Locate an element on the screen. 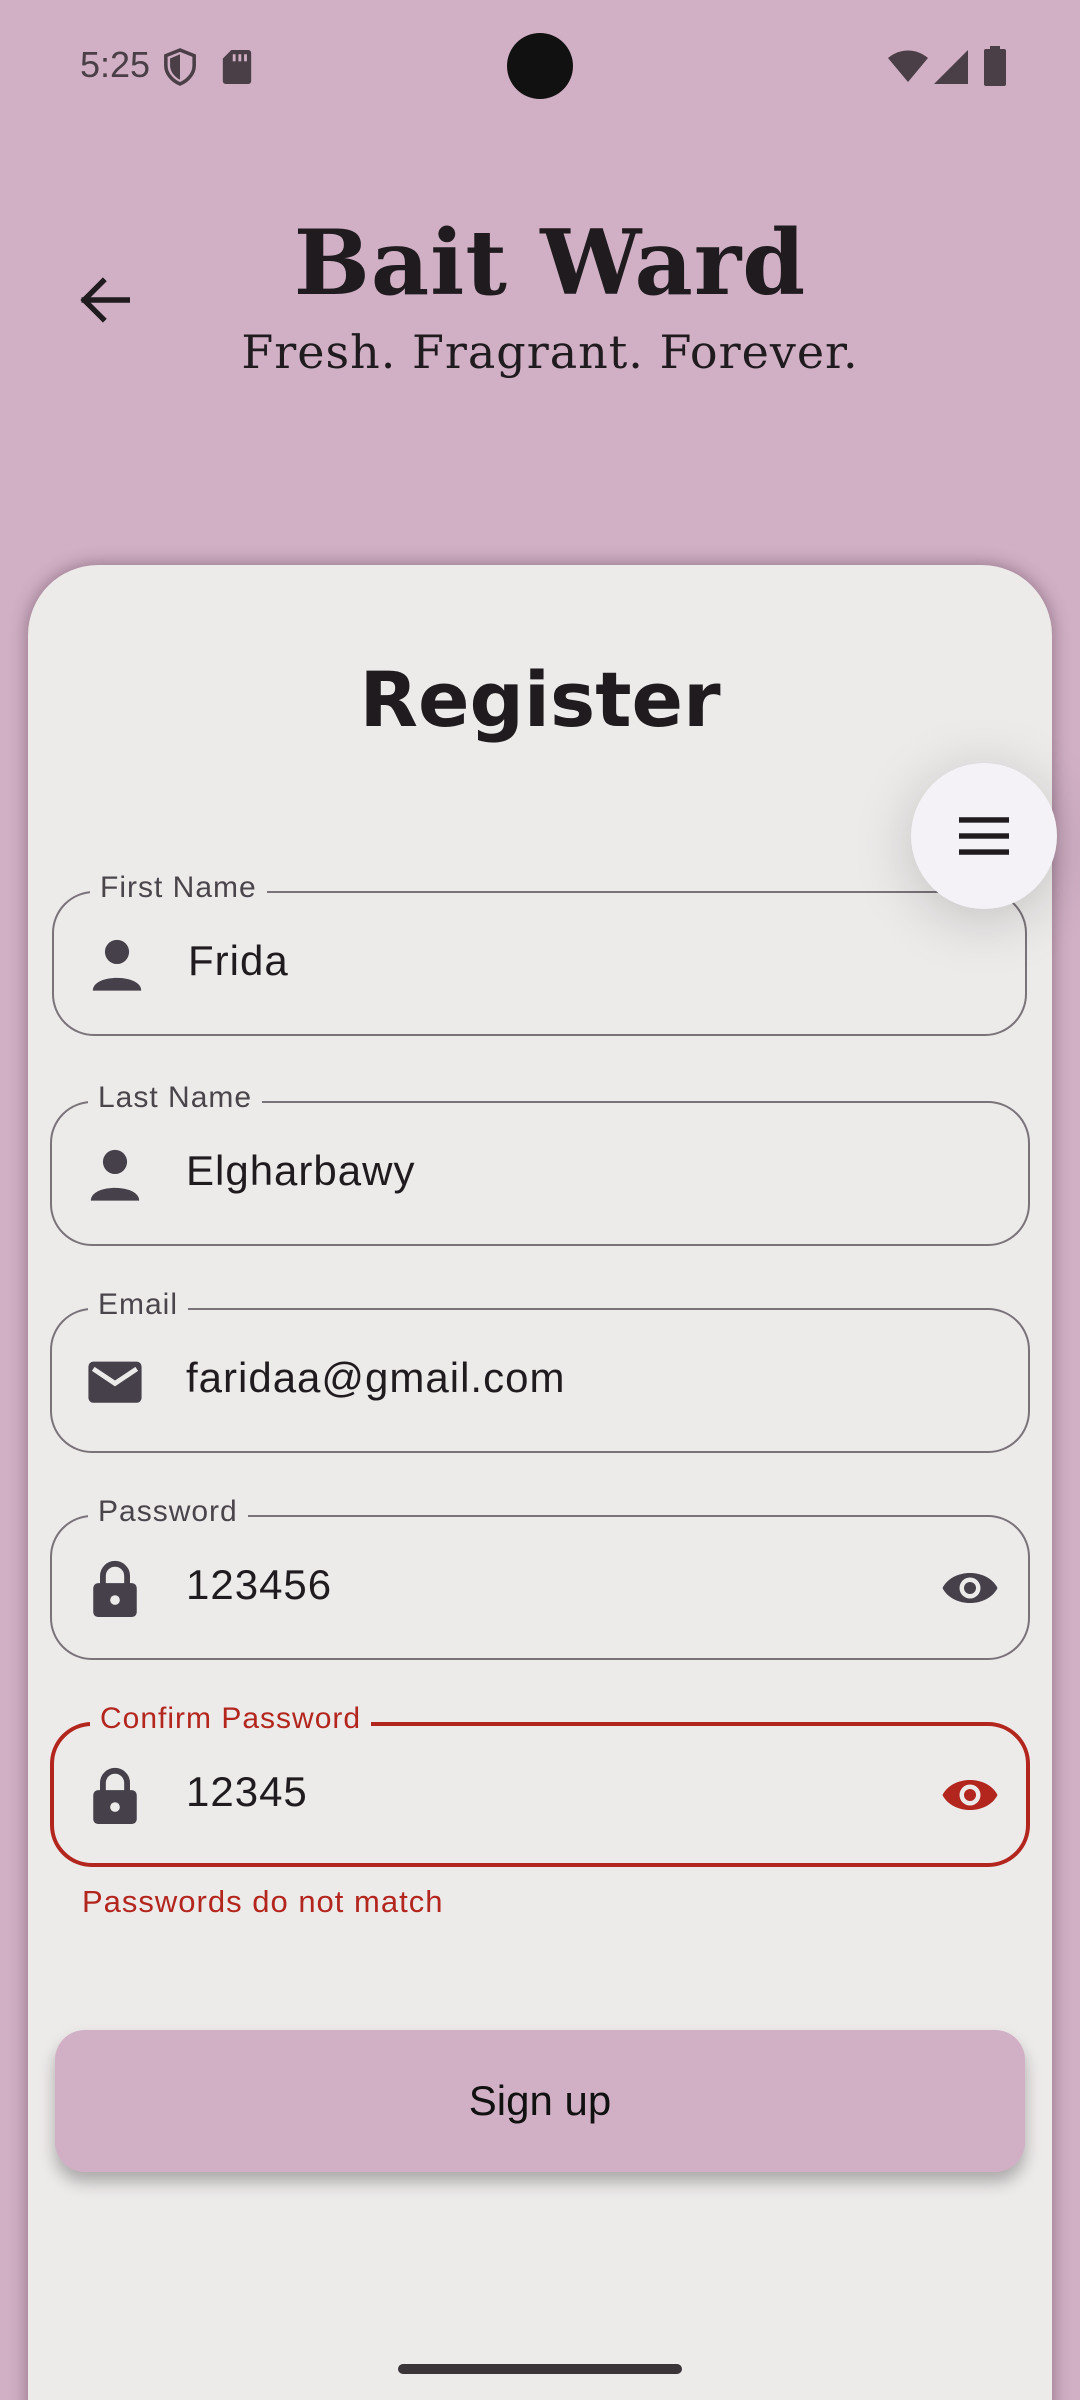  last-name-input: Elgharbawy is located at coordinates (300, 1171).